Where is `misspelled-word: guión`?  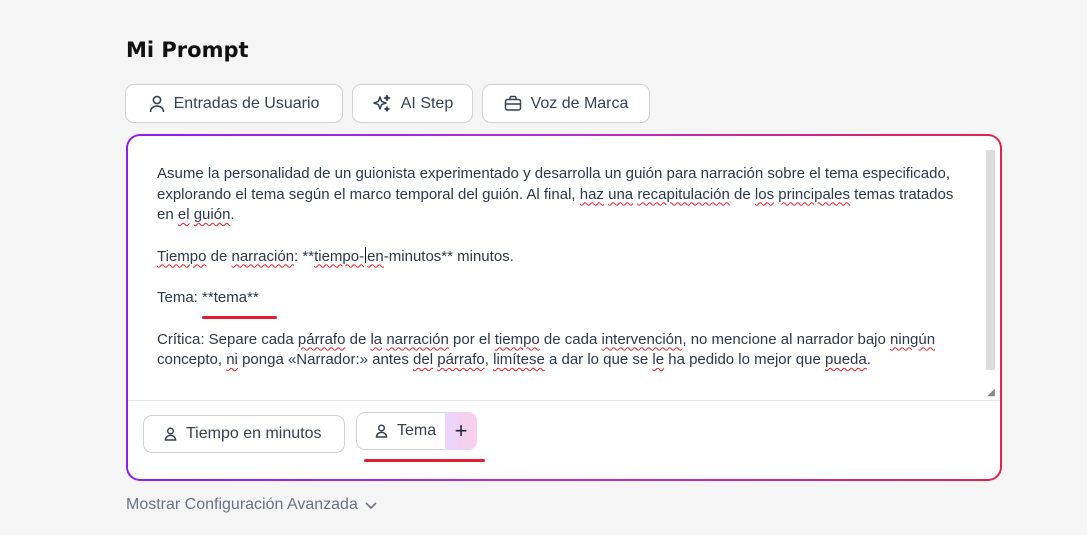
misspelled-word: guión is located at coordinates (212, 214).